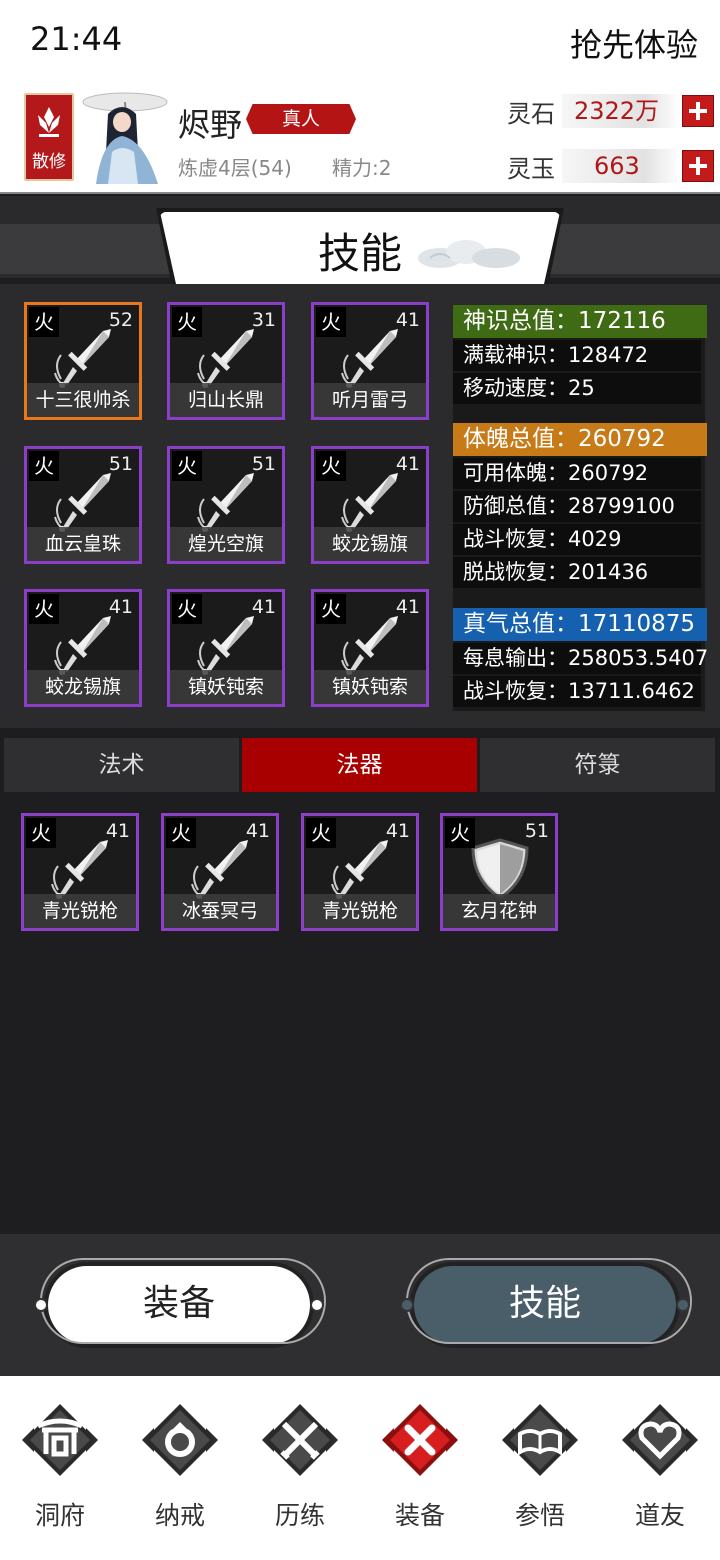 This screenshot has width=720, height=1560. Describe the element at coordinates (546, 1303) in the screenshot. I see `skill-button: 技能` at that location.